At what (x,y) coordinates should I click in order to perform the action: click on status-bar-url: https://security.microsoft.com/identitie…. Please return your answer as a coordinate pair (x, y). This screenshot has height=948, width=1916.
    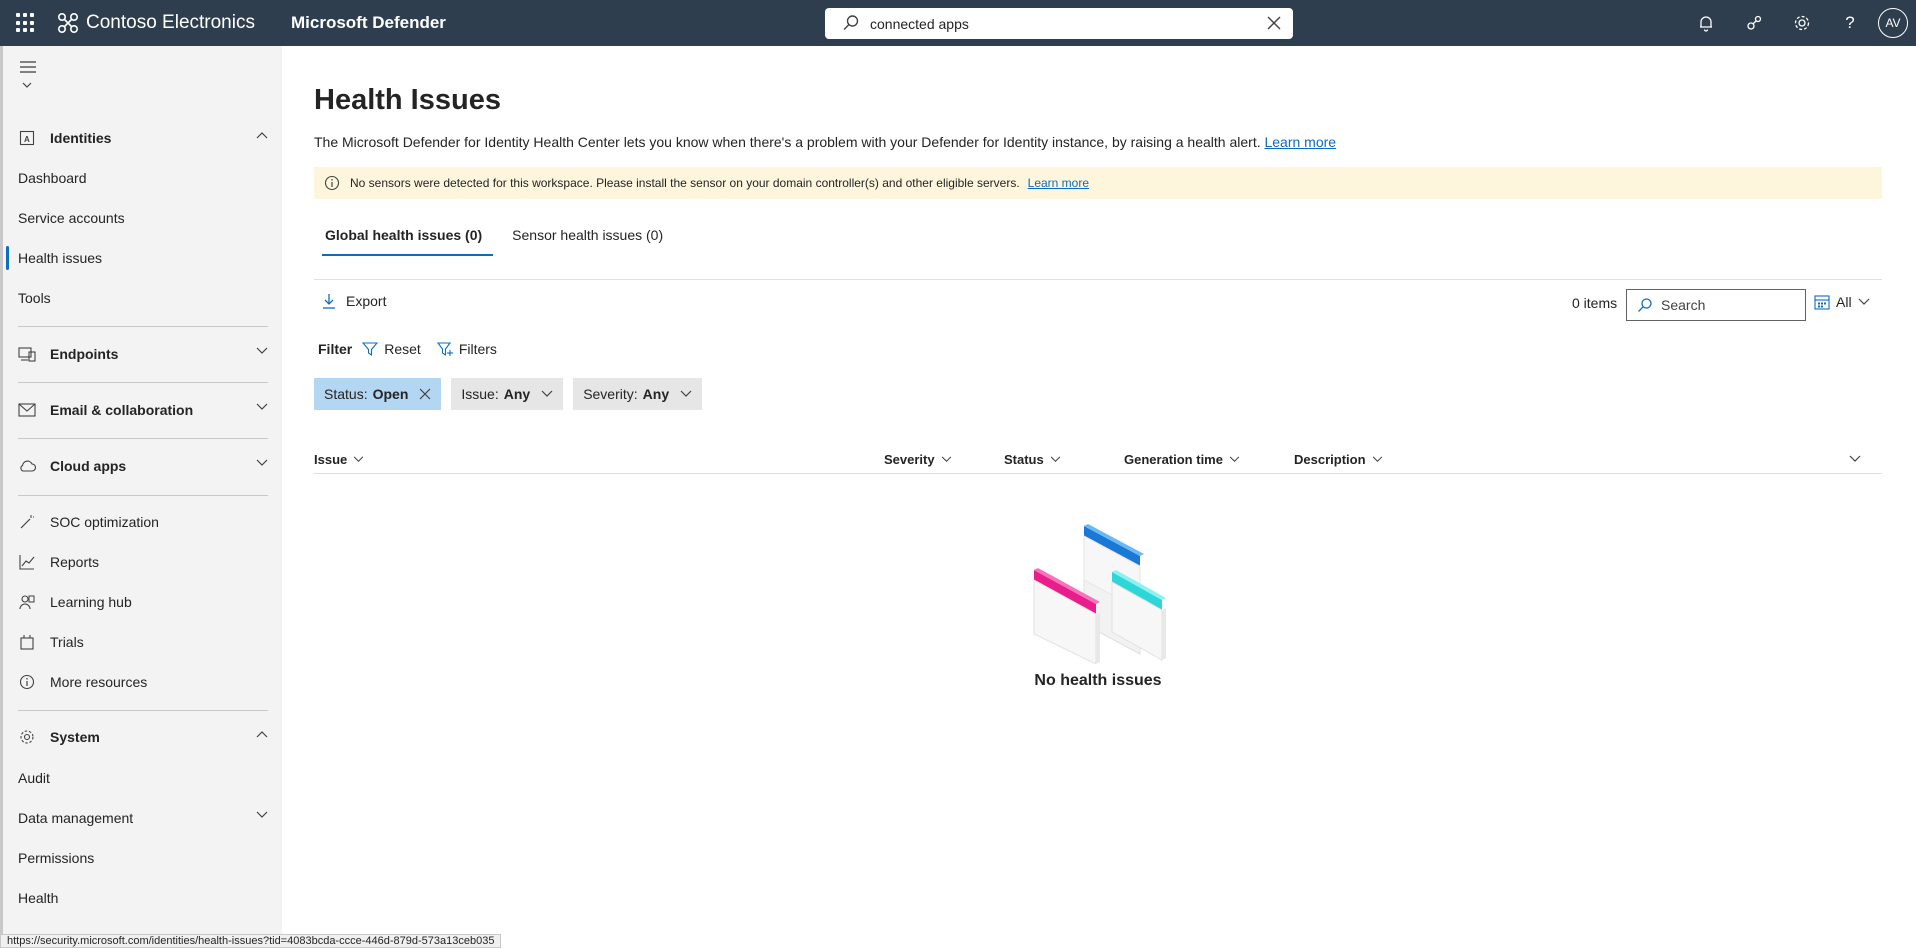
    Looking at the image, I should click on (251, 941).